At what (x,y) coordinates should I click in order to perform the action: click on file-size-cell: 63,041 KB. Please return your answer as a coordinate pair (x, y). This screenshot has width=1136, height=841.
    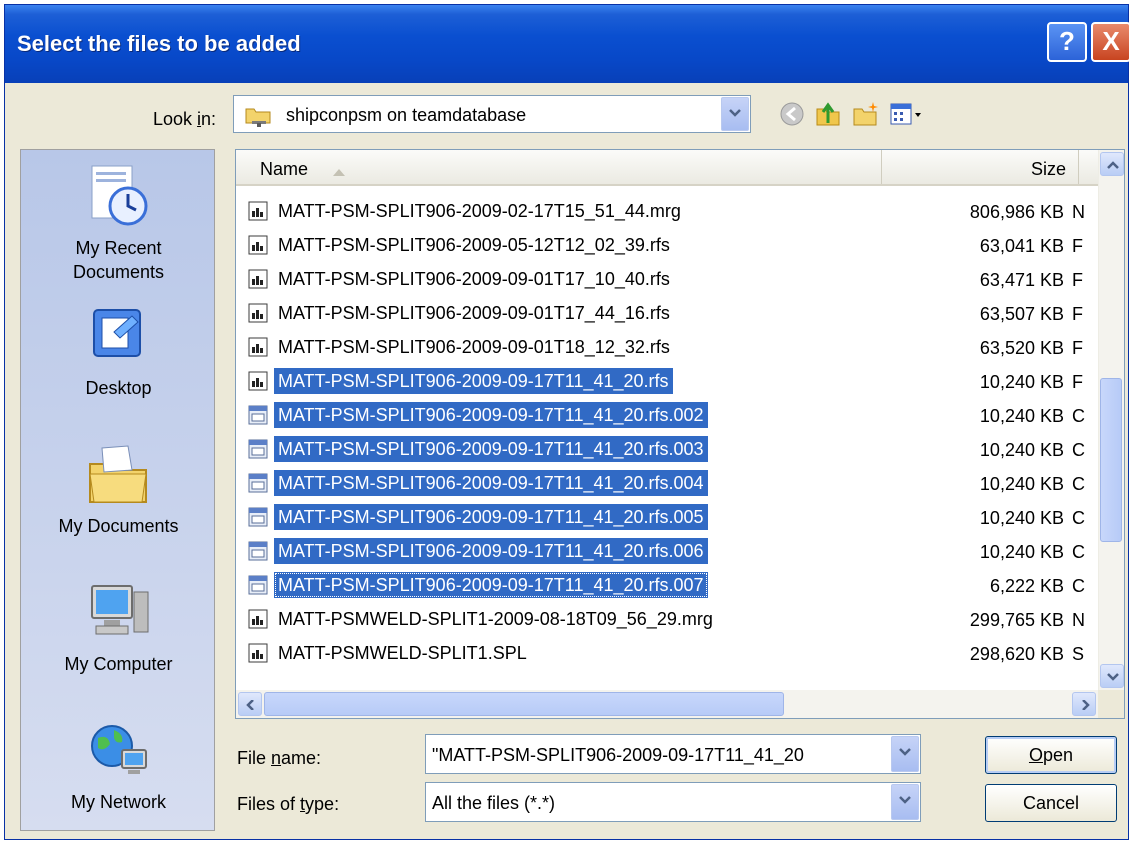
    Looking at the image, I should click on (1021, 246).